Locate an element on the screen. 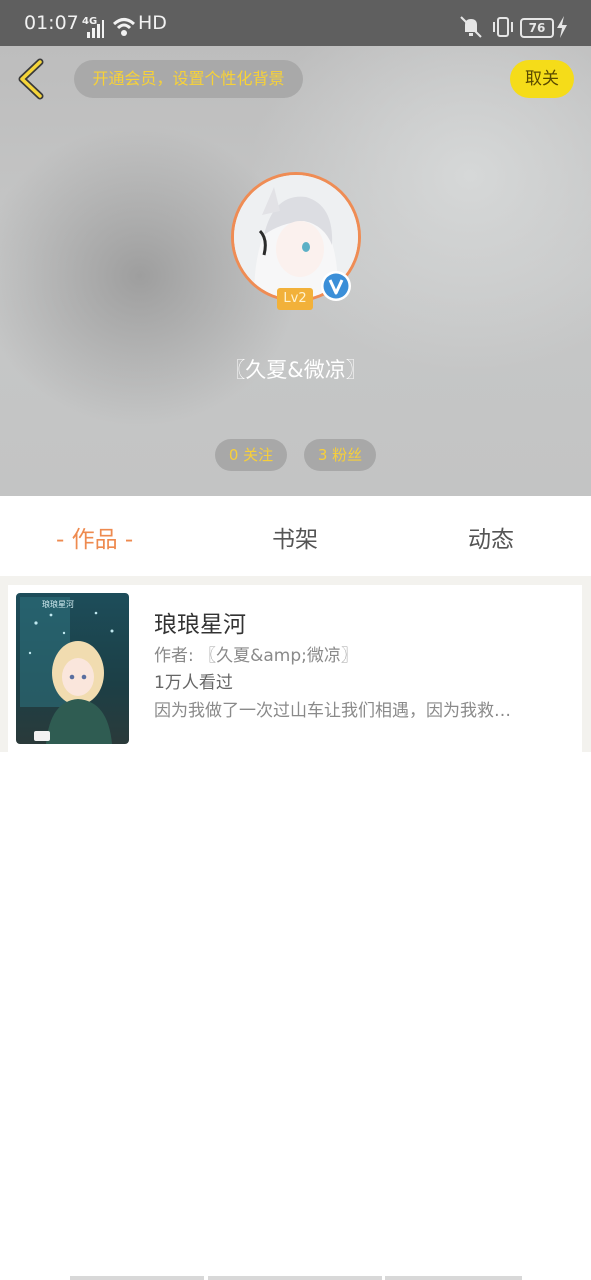  status-time: 01:07 is located at coordinates (51, 23).